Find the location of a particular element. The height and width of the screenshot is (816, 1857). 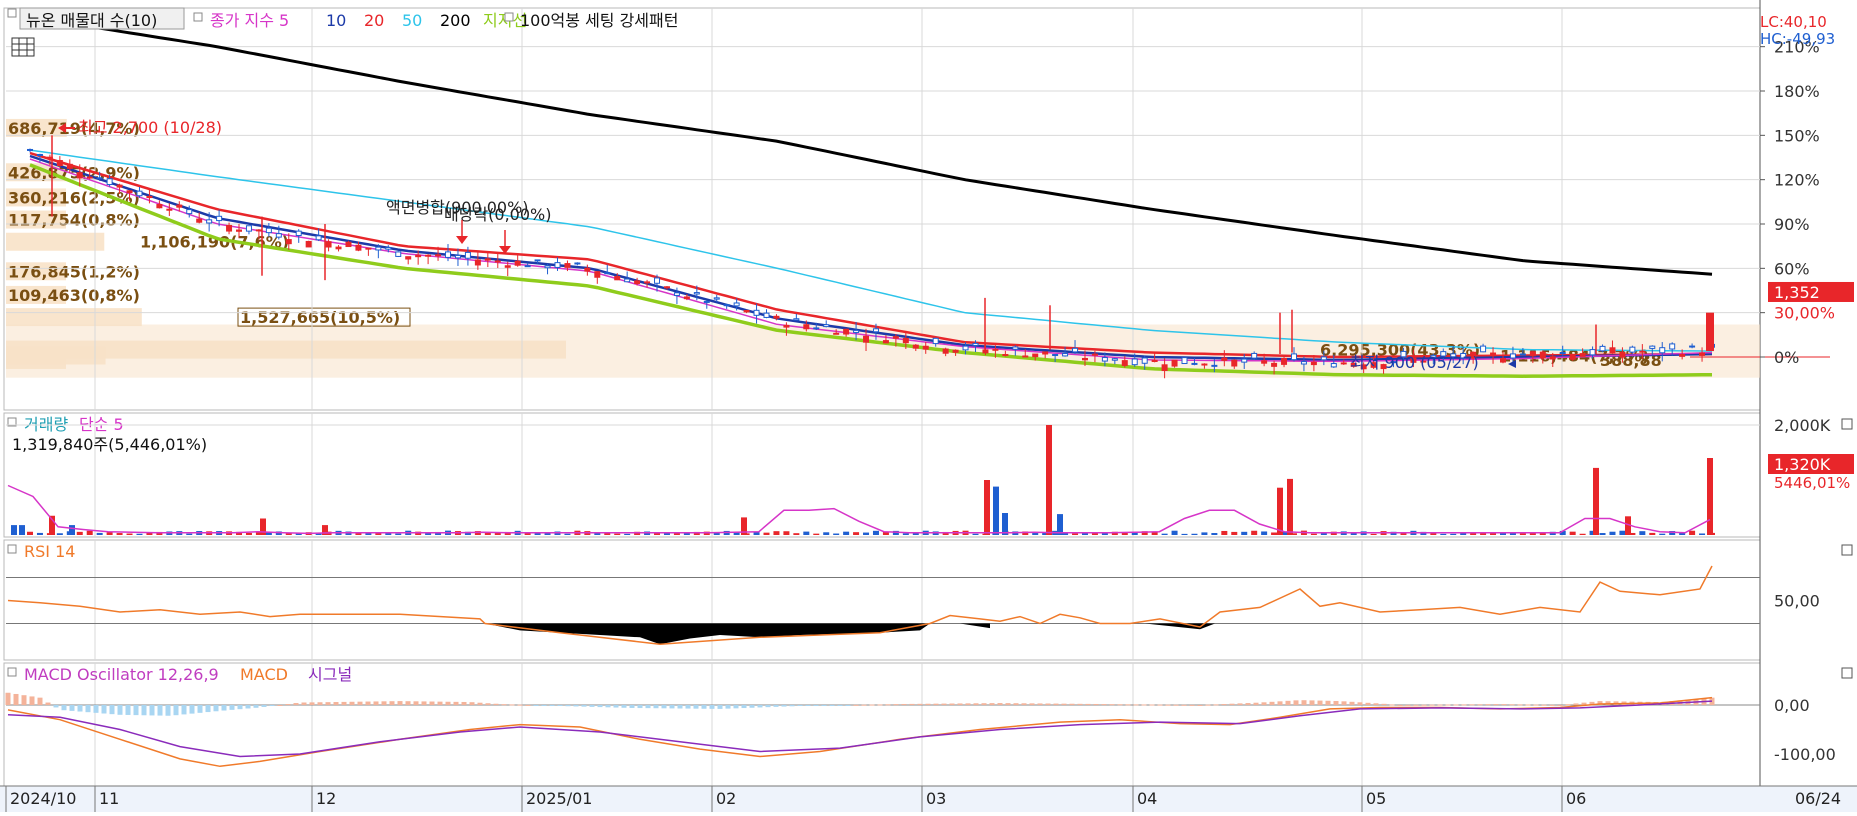

legend-item: 50 is located at coordinates (412, 20).